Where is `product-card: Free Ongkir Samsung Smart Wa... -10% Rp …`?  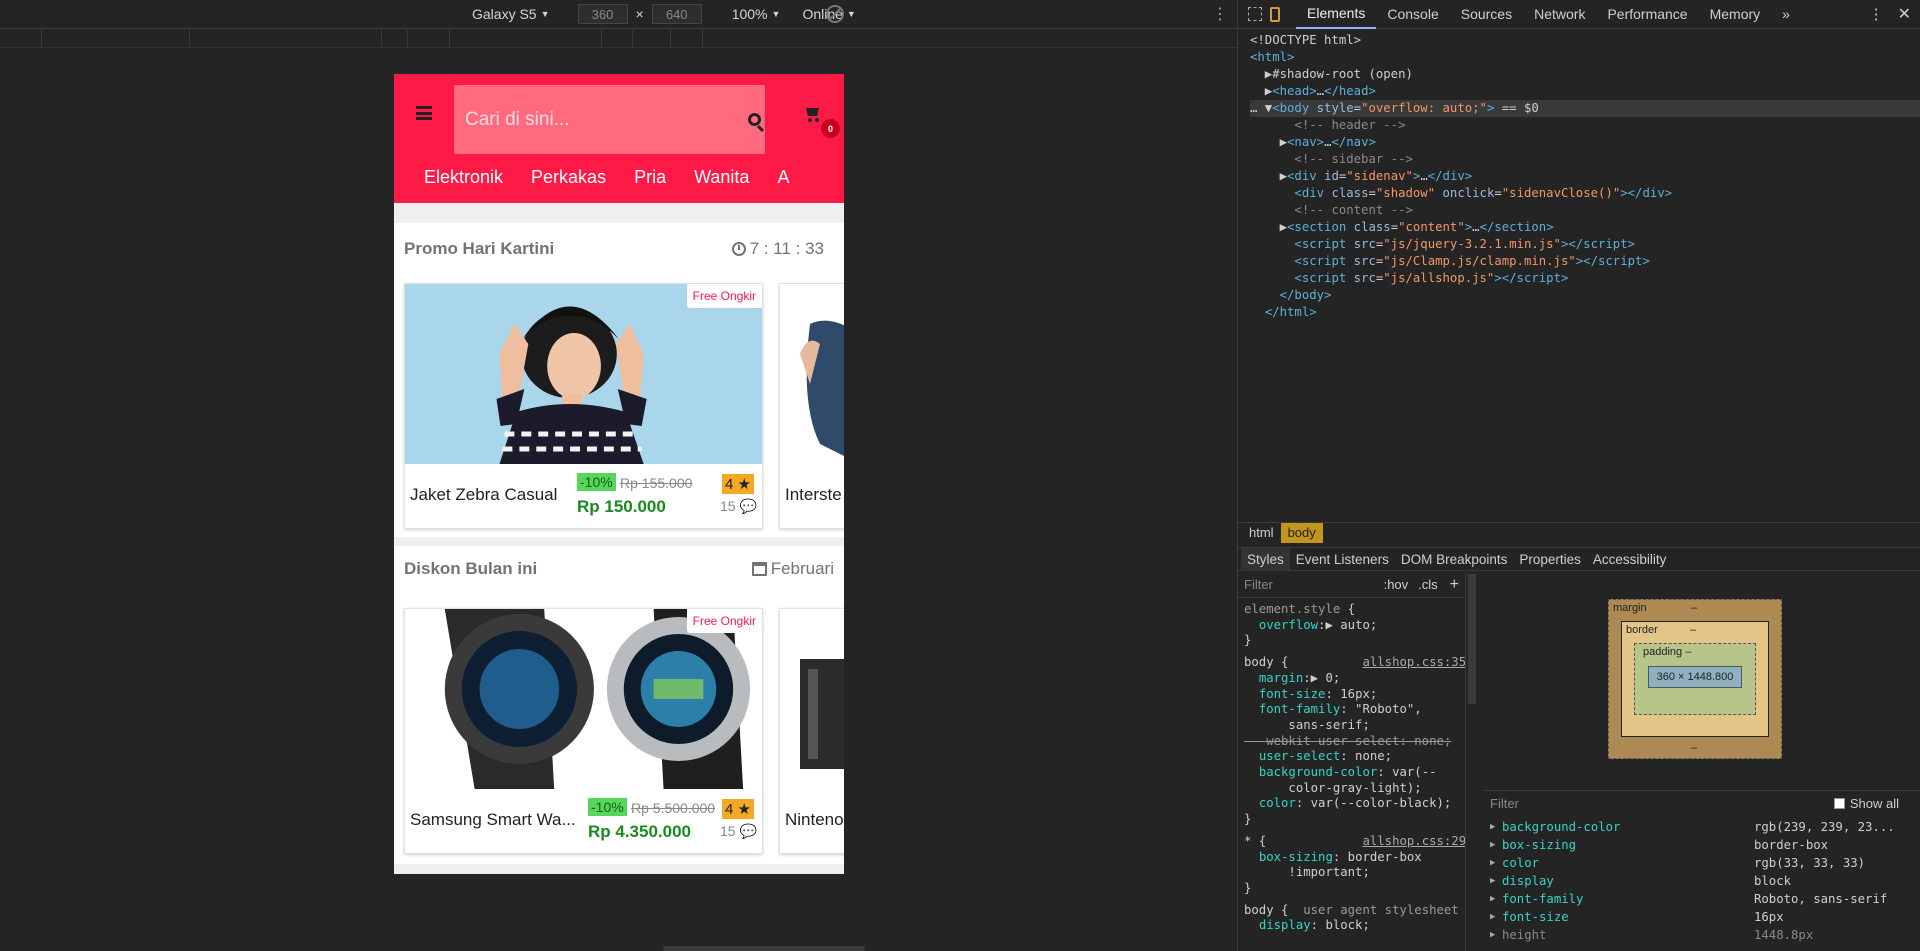
product-card: Free Ongkir Samsung Smart Wa... -10% Rp … is located at coordinates (583, 731).